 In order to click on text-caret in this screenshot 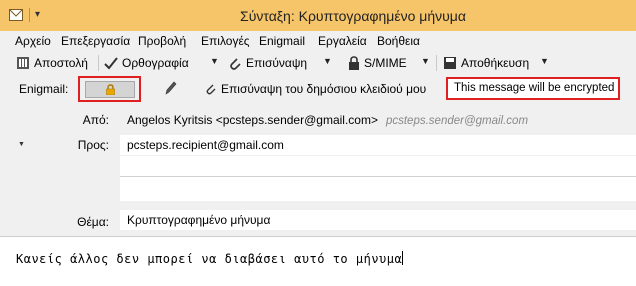, I will do `click(403, 258)`.